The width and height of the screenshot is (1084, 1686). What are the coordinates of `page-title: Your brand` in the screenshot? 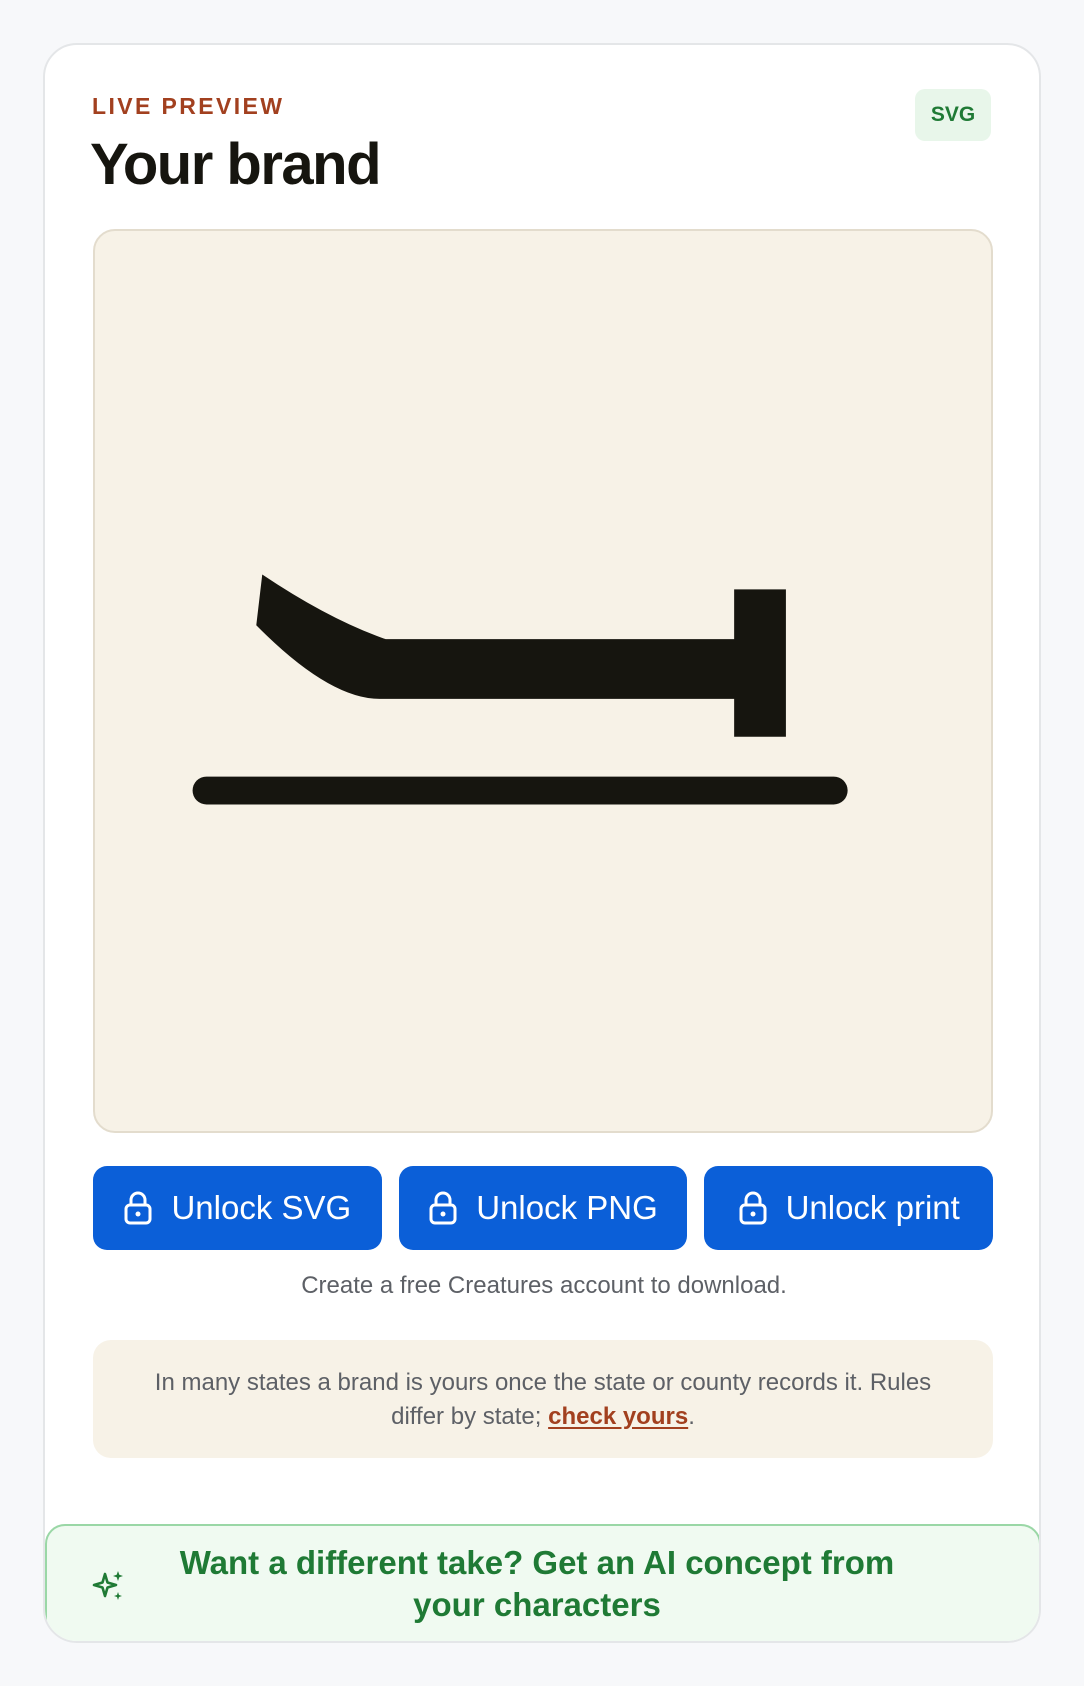 It's located at (236, 164).